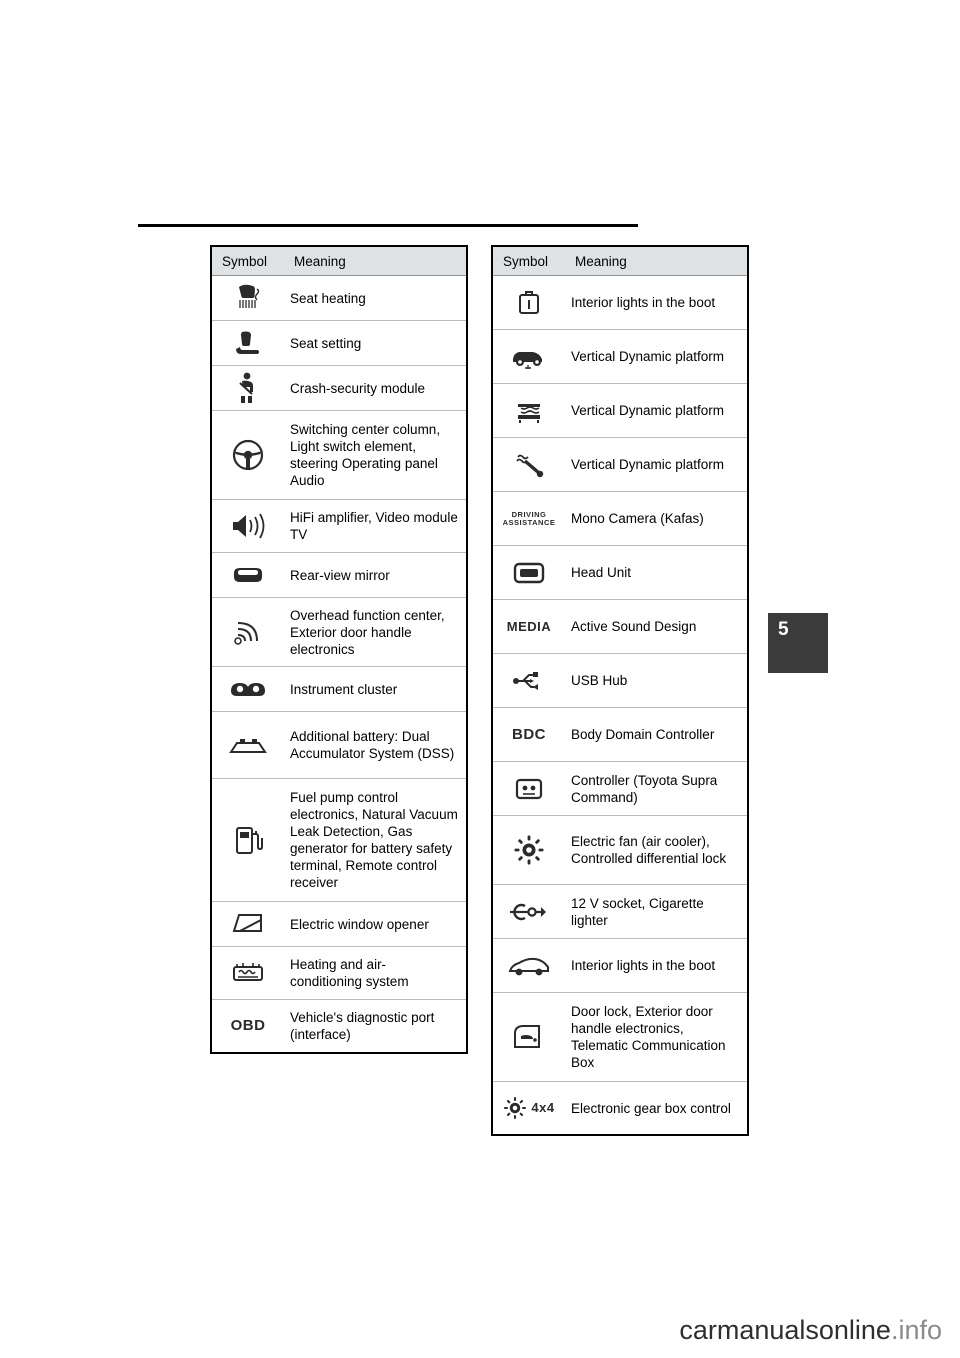 This screenshot has width=960, height=1358. Describe the element at coordinates (248, 1026) in the screenshot. I see `obd-icon: OBD` at that location.